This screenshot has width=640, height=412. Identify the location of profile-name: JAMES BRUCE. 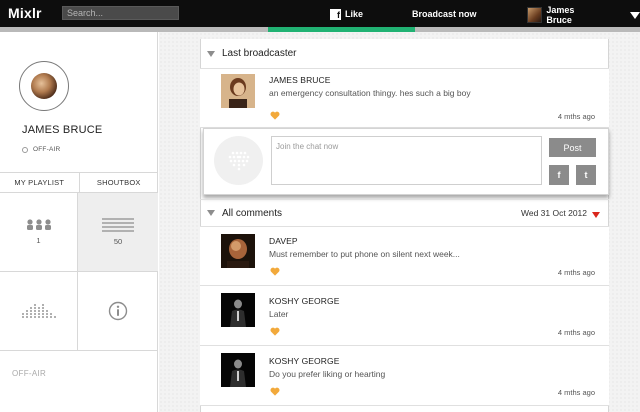
(62, 130).